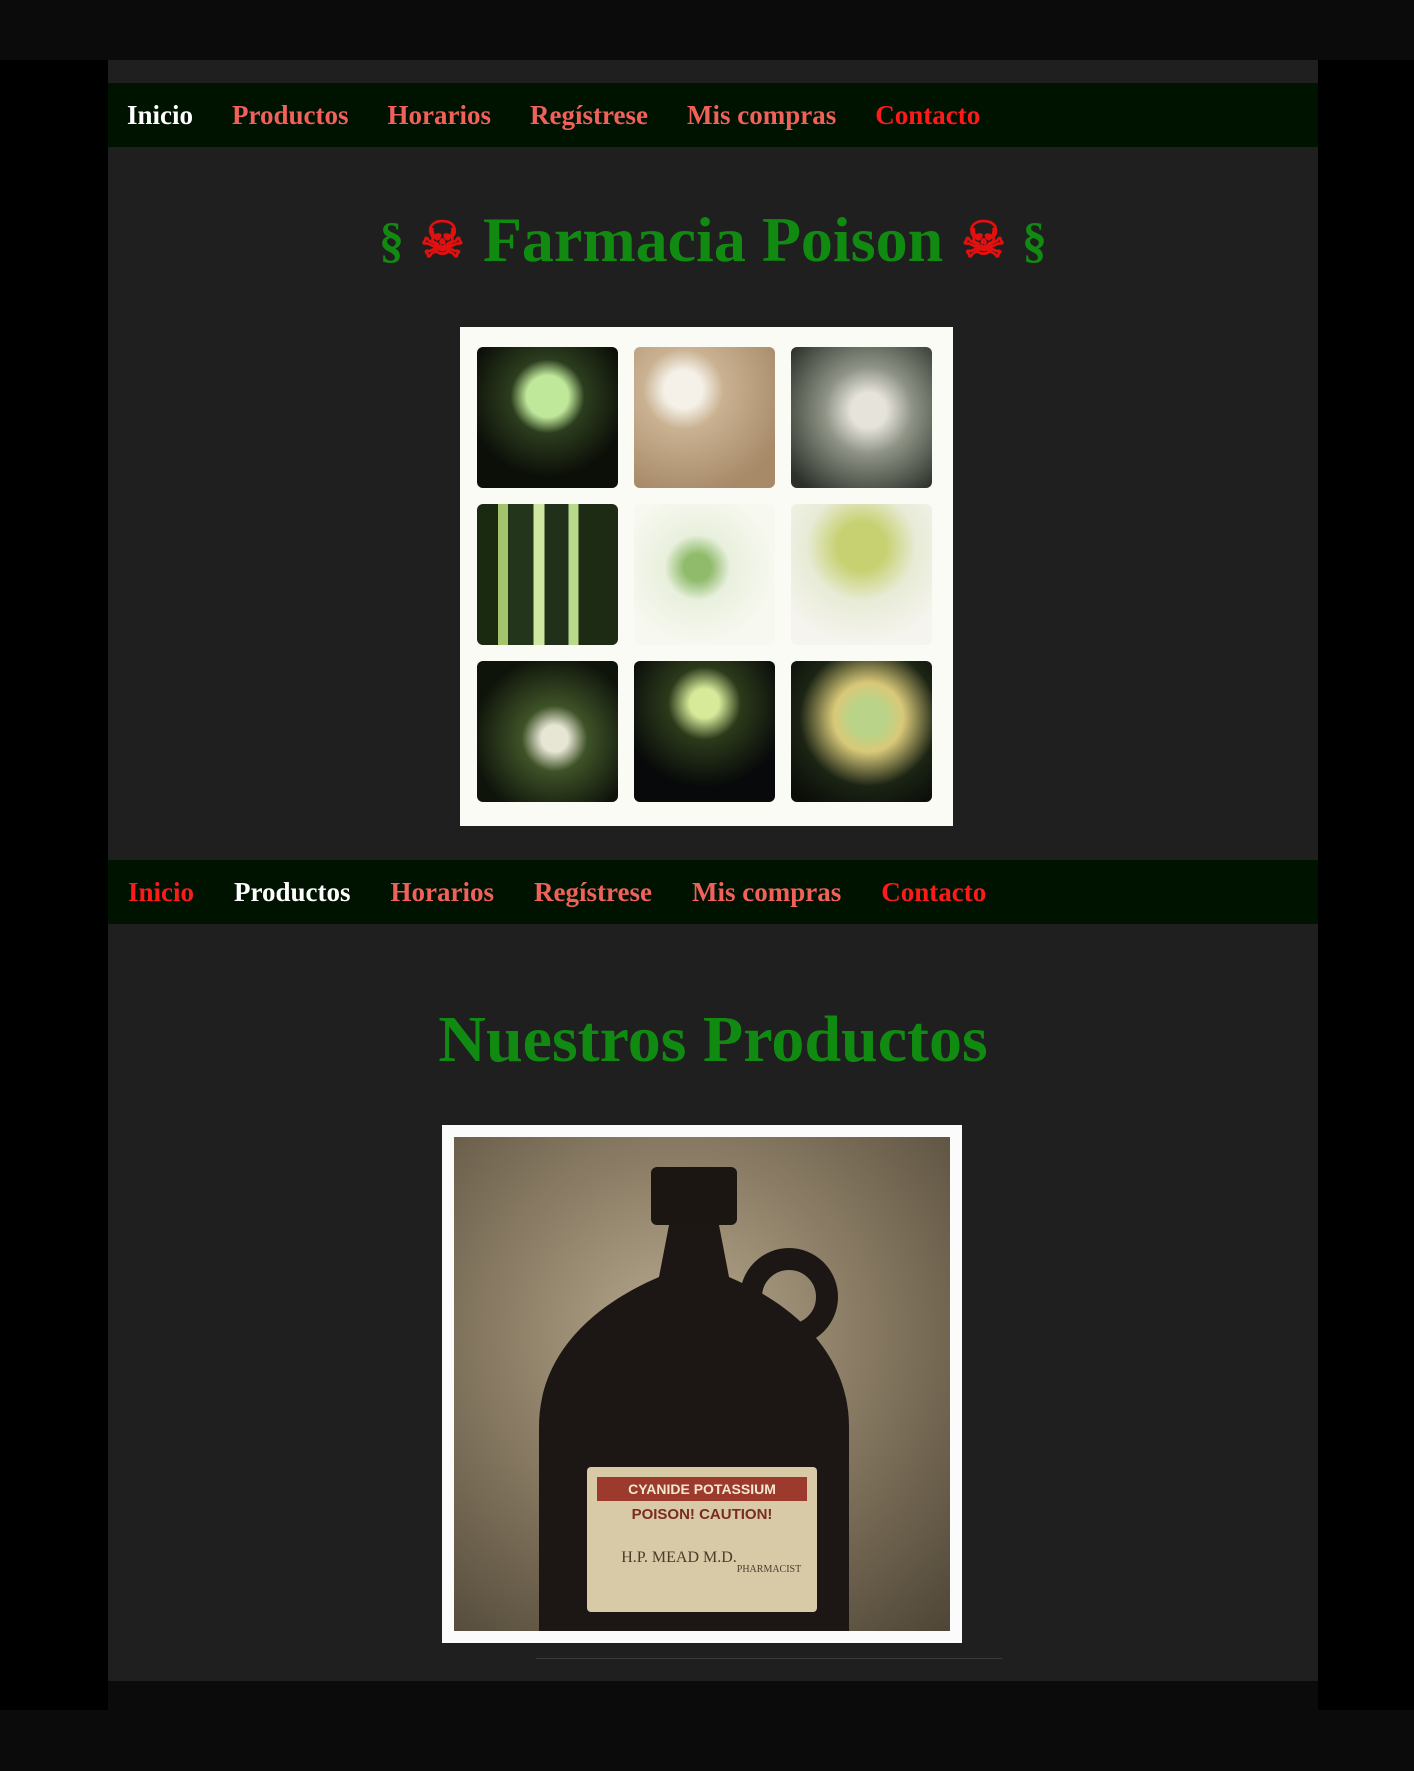  What do you see at coordinates (702, 1514) in the screenshot?
I see `label-line-2: POISON! CAUTION!` at bounding box center [702, 1514].